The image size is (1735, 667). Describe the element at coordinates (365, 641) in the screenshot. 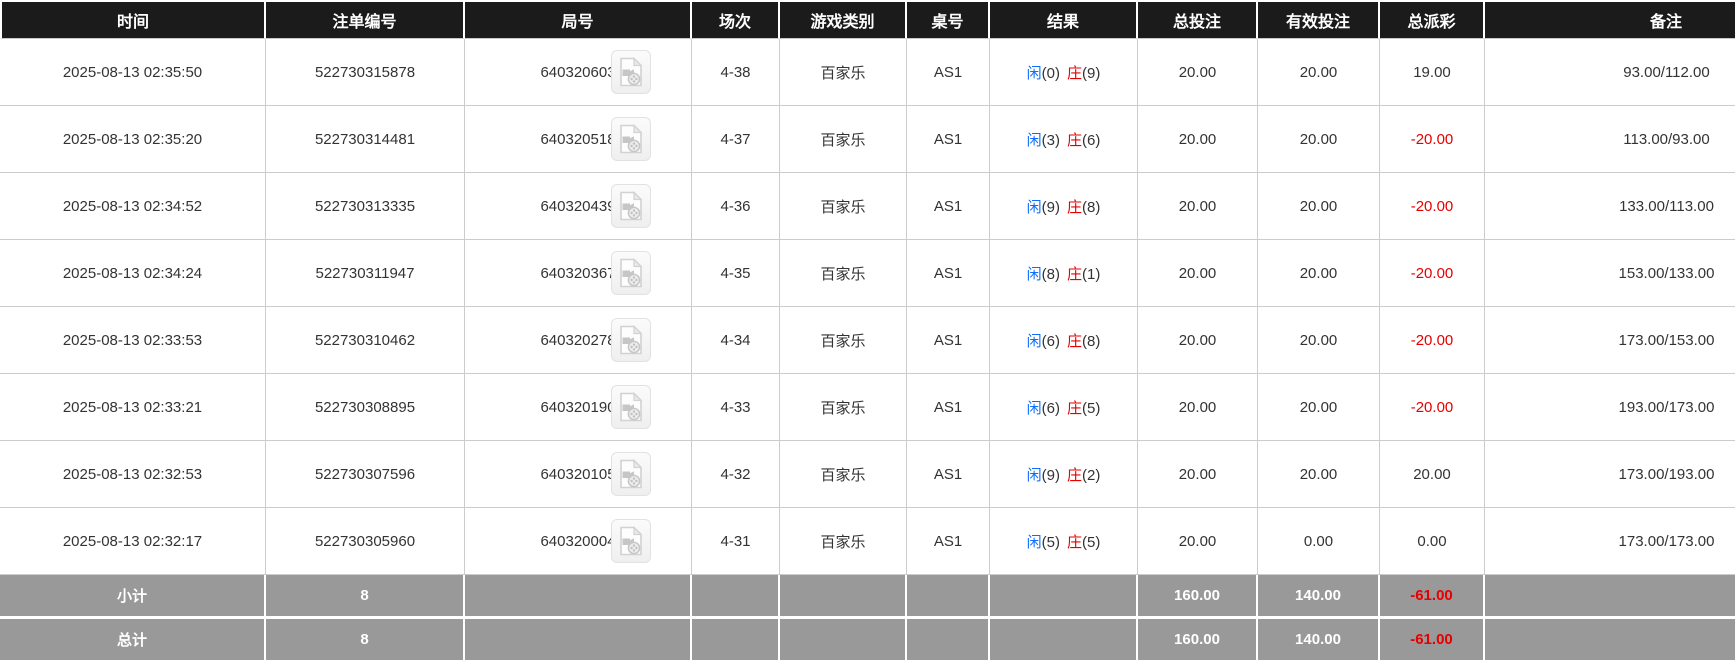

I see `summary-count: 8` at that location.